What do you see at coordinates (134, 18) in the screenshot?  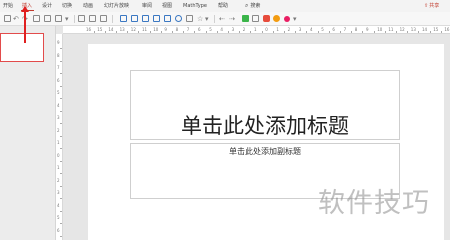 I see `picture-icon` at bounding box center [134, 18].